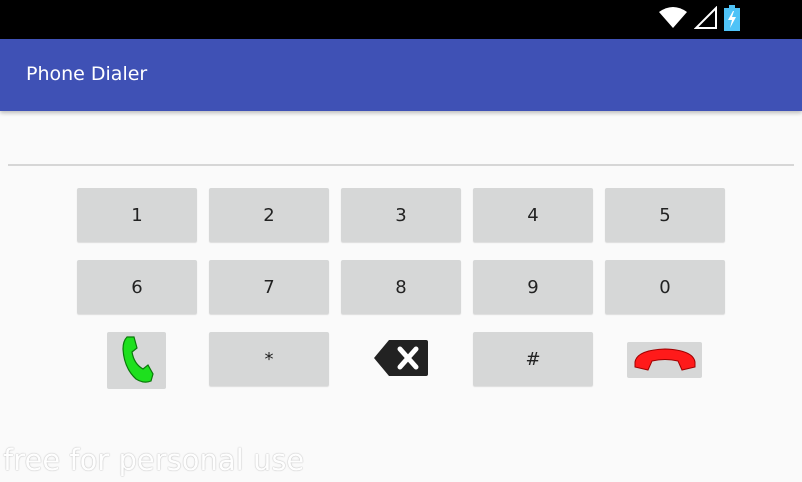 The width and height of the screenshot is (802, 482). Describe the element at coordinates (401, 215) in the screenshot. I see `key-3: 3` at that location.